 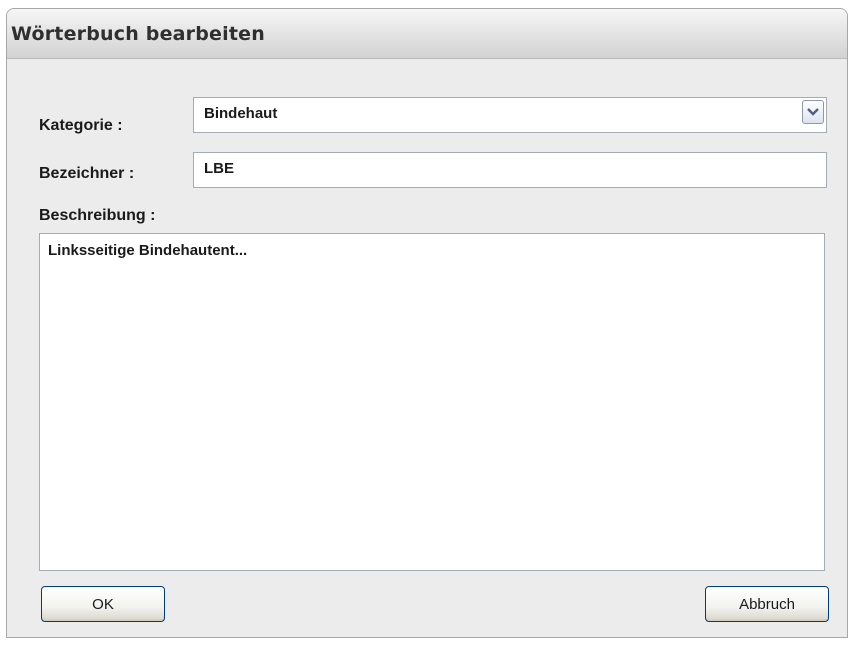 I want to click on bezeichner-input: LBE, so click(x=510, y=170).